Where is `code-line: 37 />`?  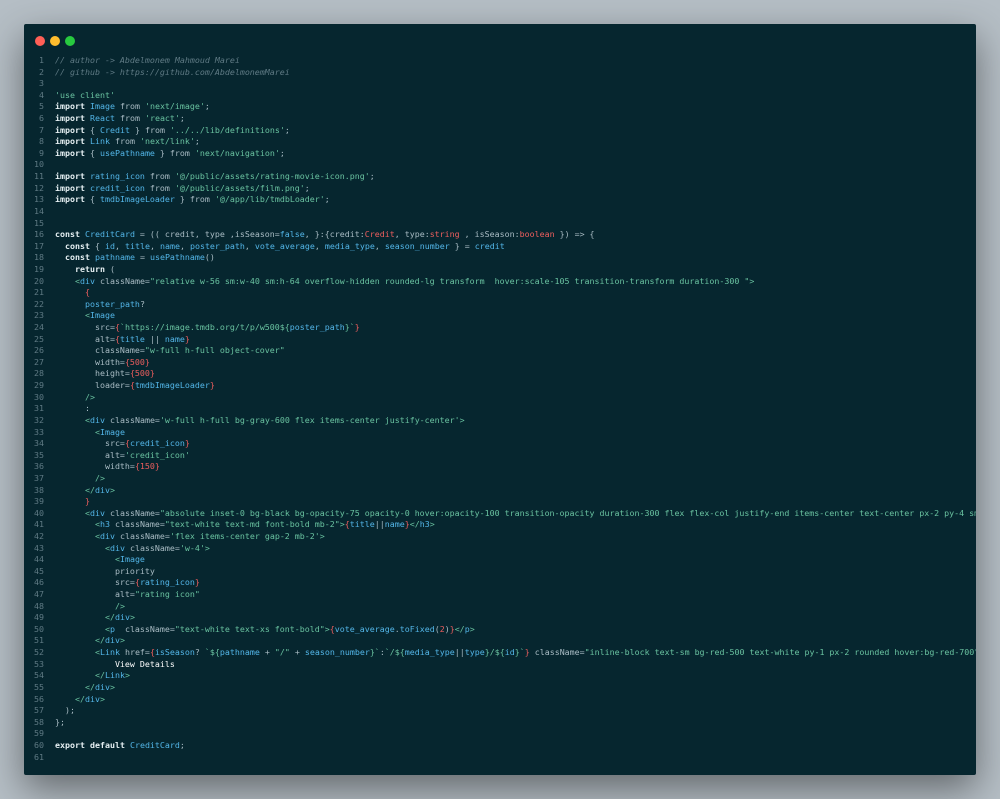
code-line: 37 /> is located at coordinates (500, 479).